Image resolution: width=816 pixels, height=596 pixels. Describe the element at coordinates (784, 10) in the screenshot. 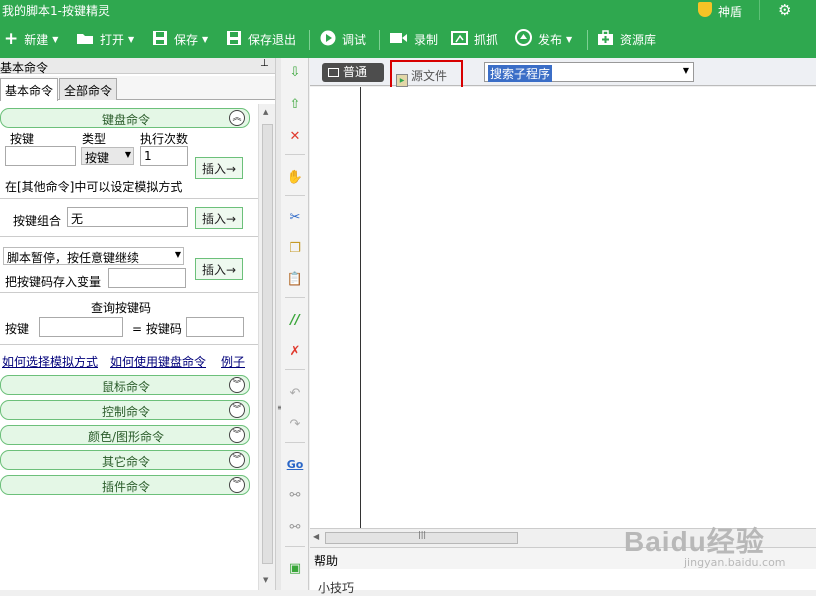

I see `gear-icon: ⚙` at that location.